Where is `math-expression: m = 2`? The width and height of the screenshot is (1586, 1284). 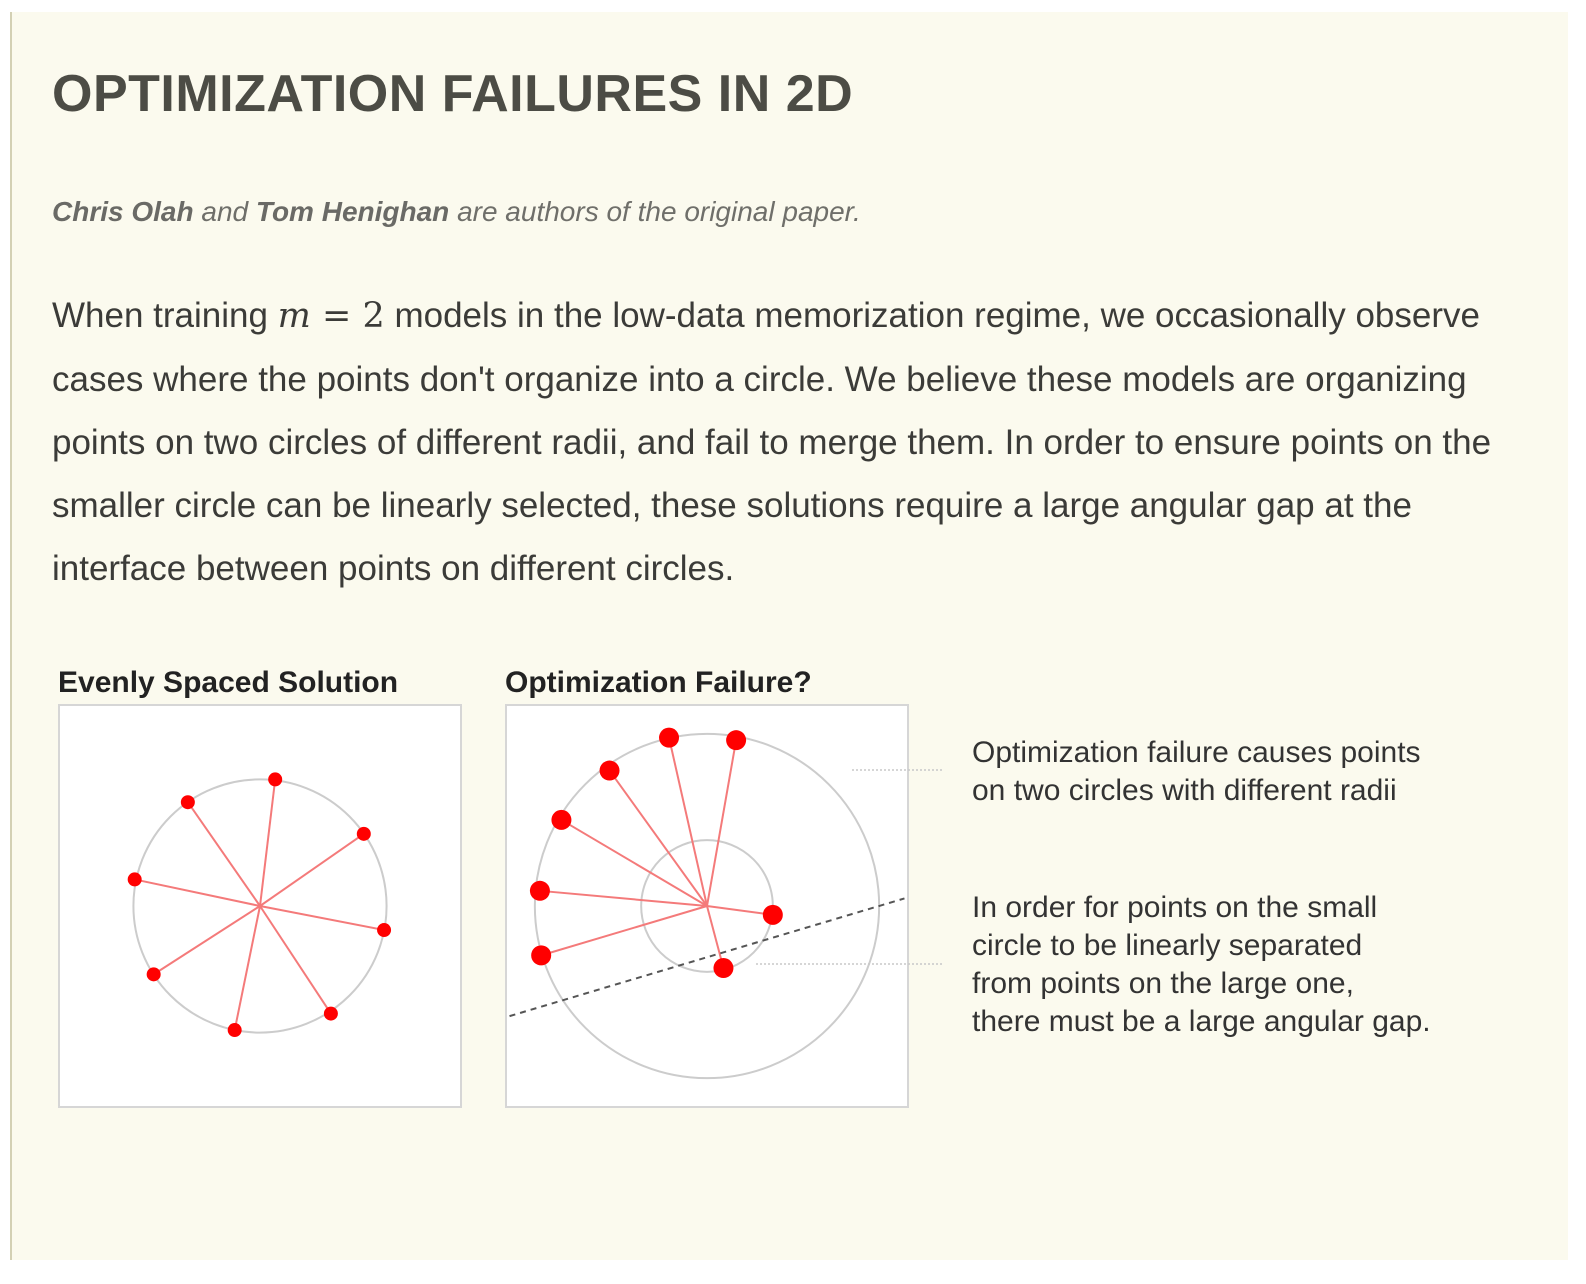
math-expression: m = 2 is located at coordinates (331, 316).